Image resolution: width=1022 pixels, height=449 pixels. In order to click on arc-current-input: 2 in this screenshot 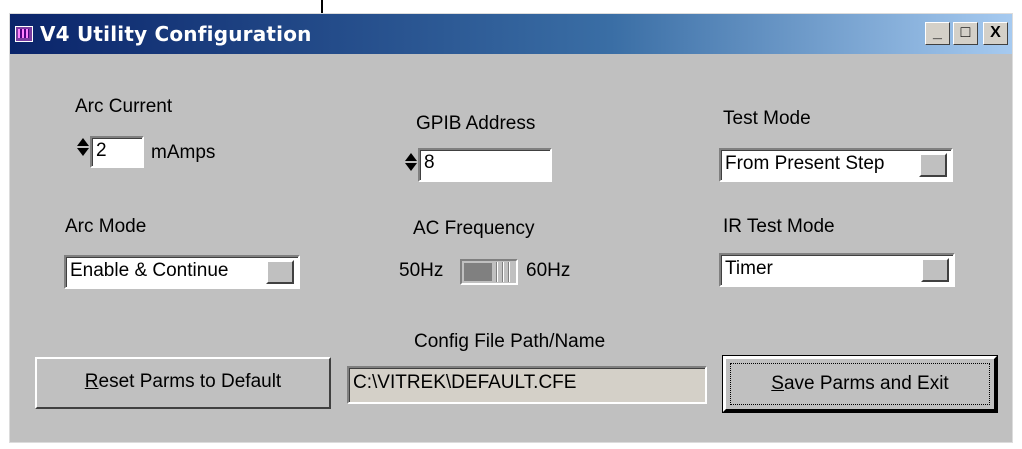, I will do `click(117, 152)`.